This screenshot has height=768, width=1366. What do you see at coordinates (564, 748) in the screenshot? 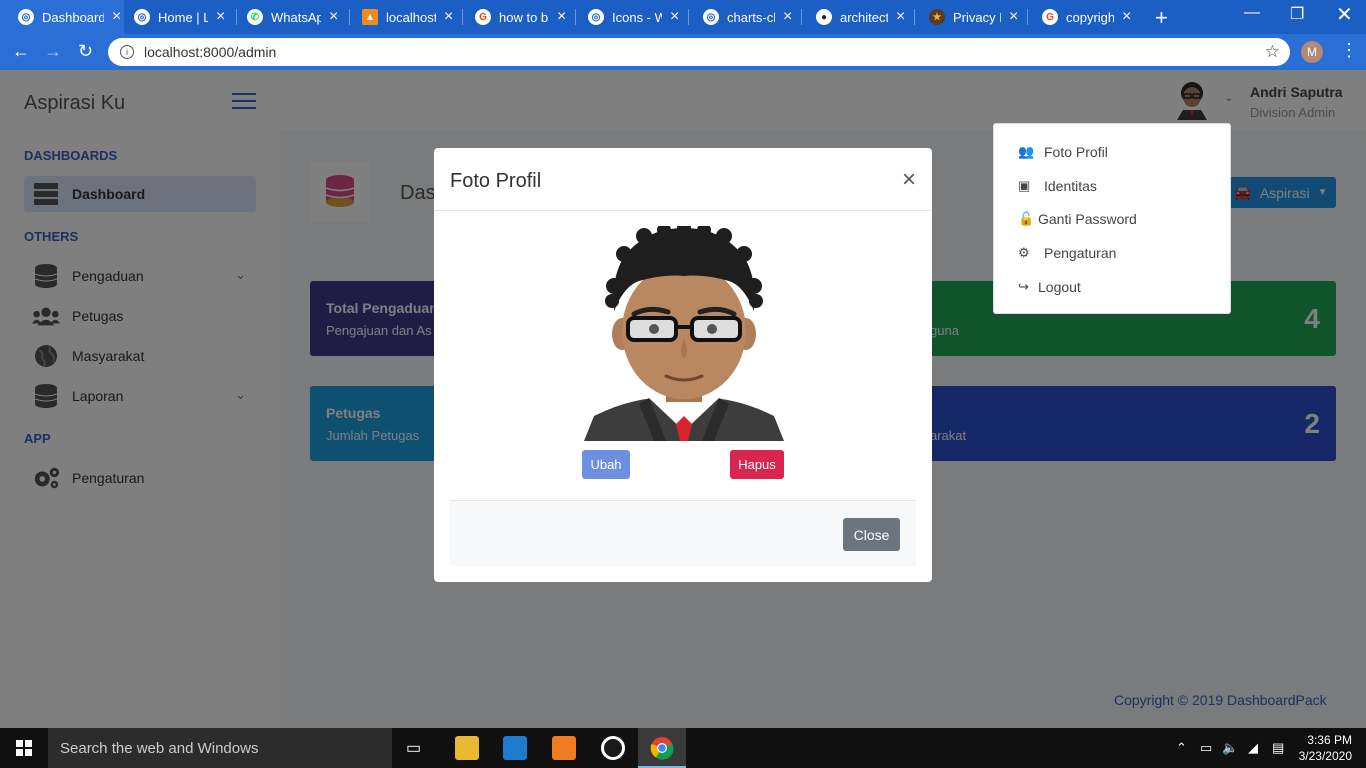
I see `xampp-icon` at bounding box center [564, 748].